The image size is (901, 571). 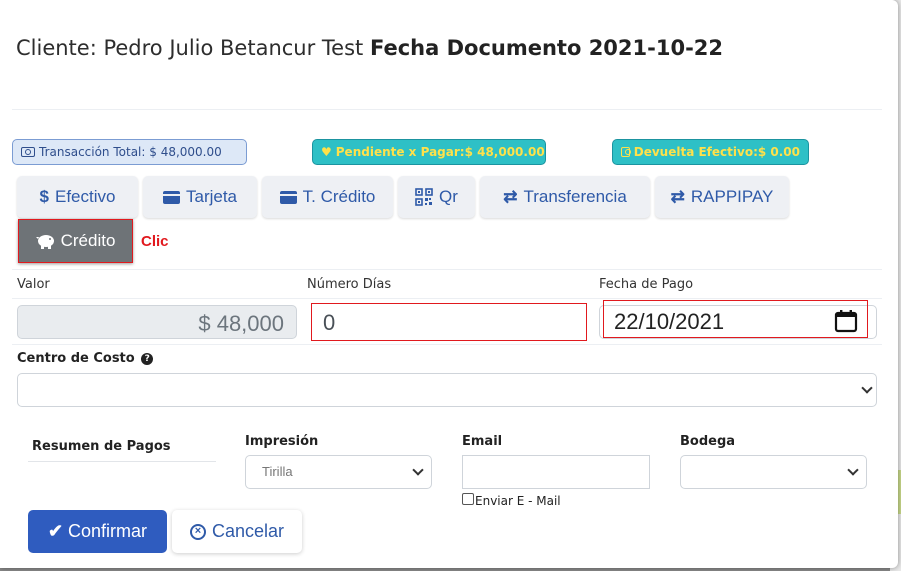 I want to click on rappipay-button: ⇄ RAPPIPAY, so click(x=722, y=197).